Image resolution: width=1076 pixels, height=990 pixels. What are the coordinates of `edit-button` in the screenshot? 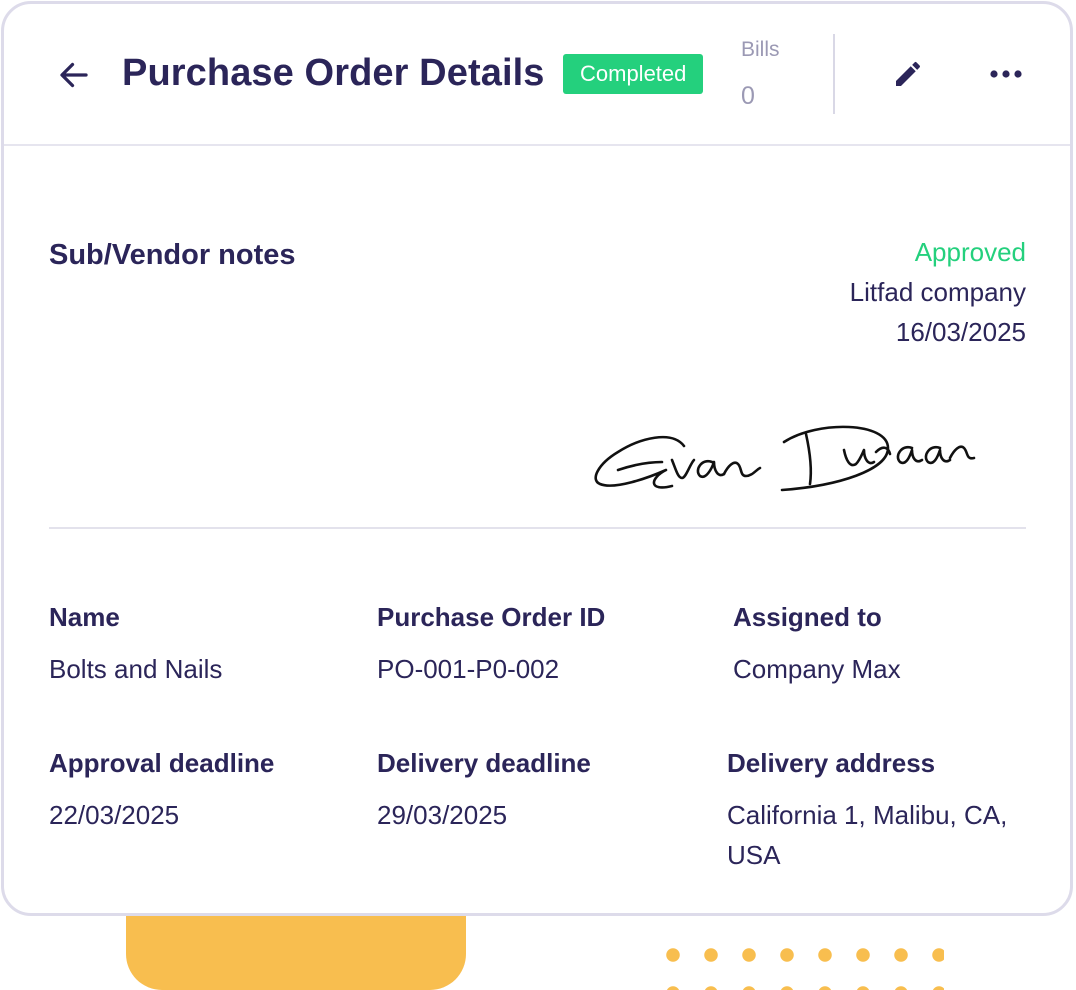 It's located at (908, 74).